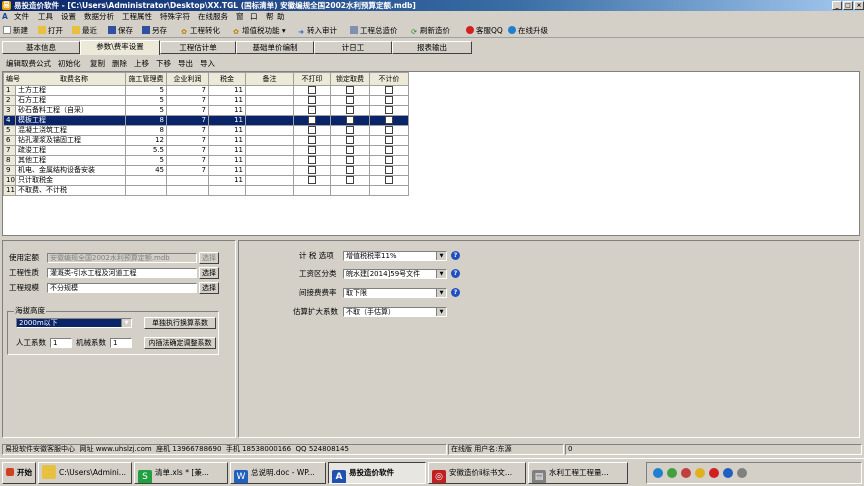  What do you see at coordinates (9, 180) in the screenshot?
I see `row-number: 10` at bounding box center [9, 180].